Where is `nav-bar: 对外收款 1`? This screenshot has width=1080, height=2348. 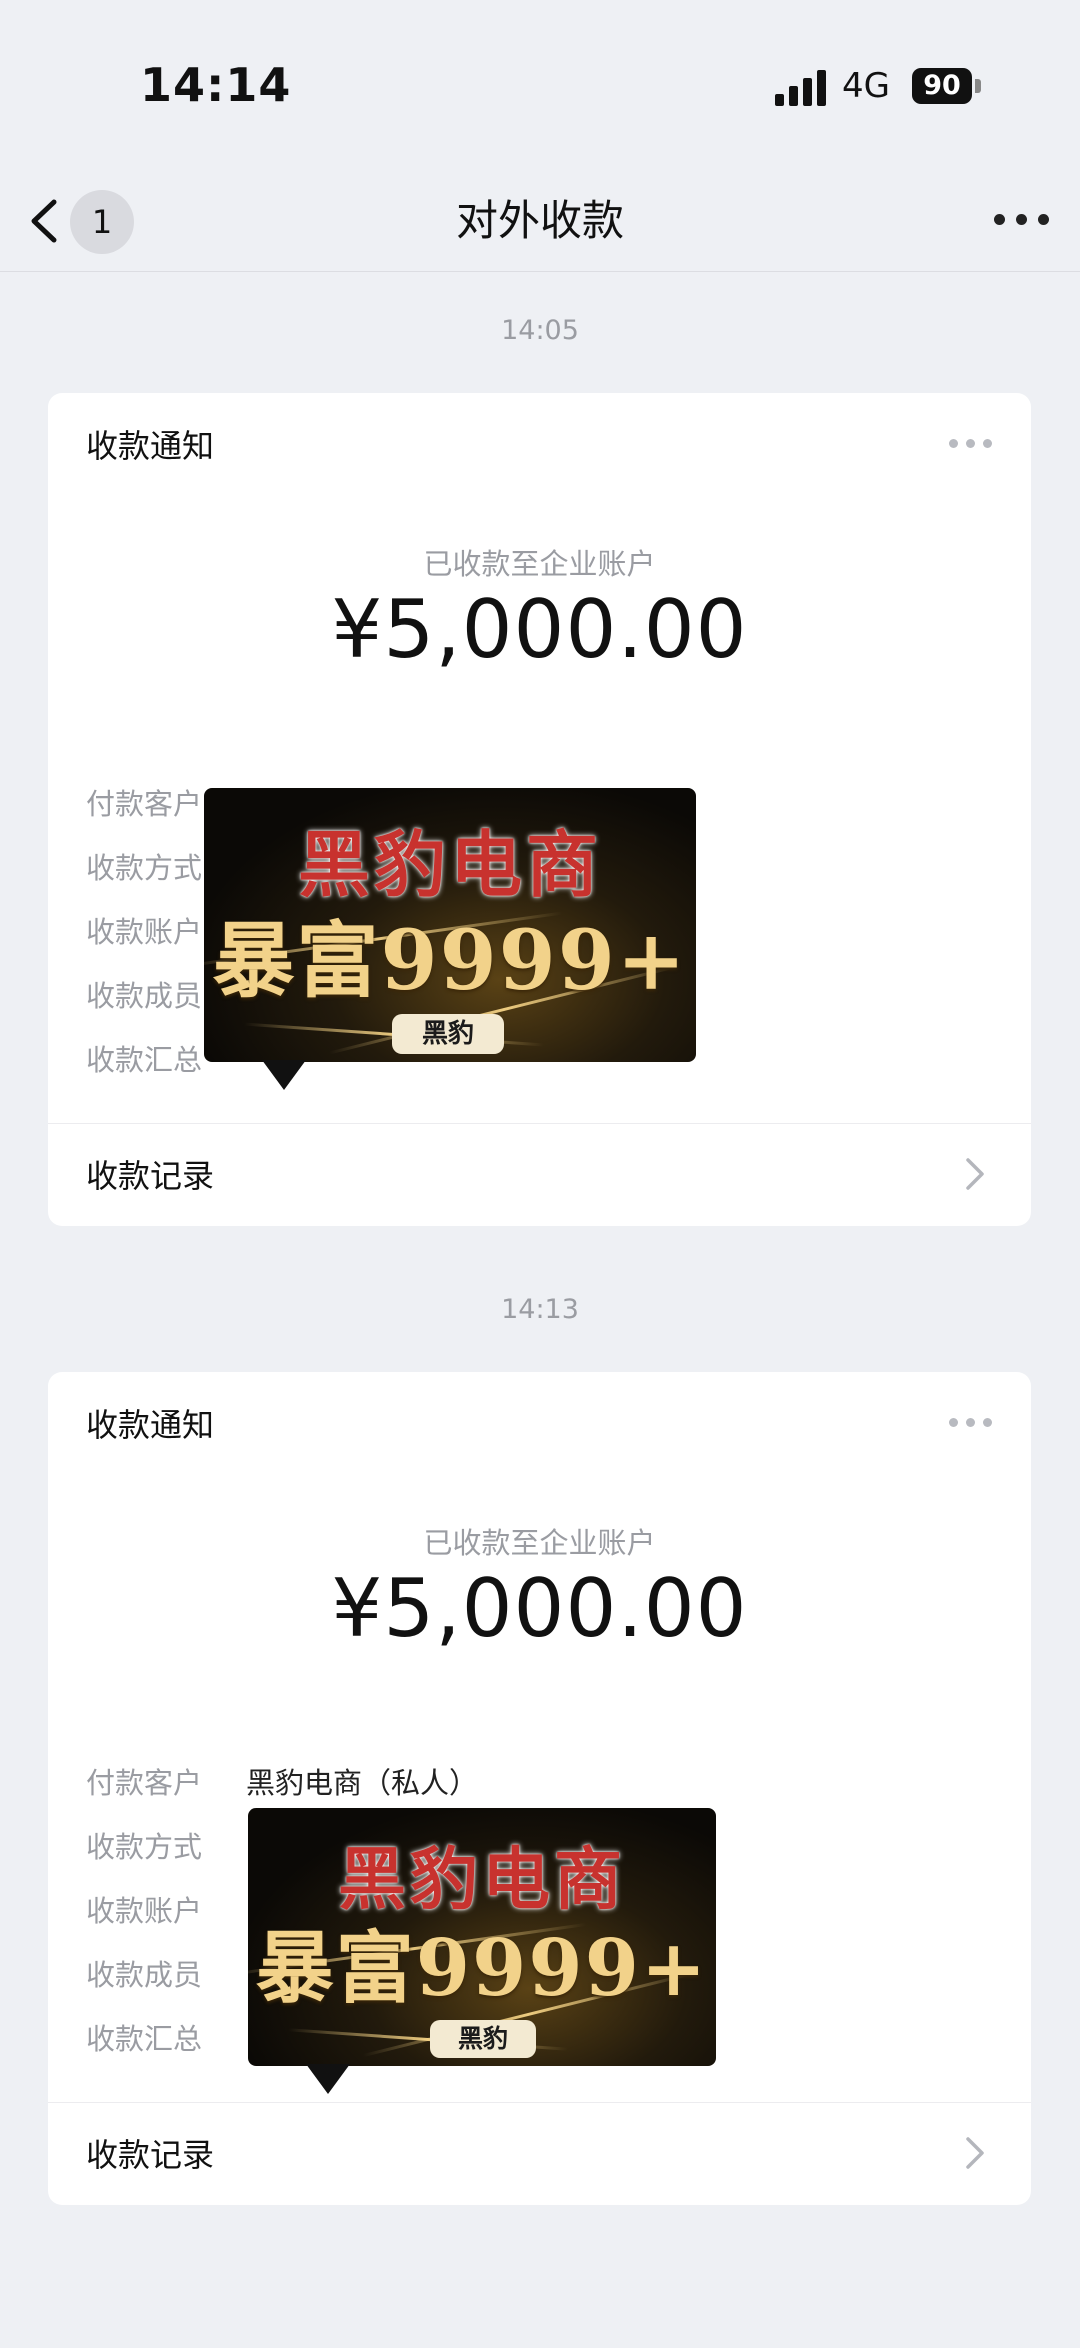
nav-bar: 对外收款 1 is located at coordinates (540, 221).